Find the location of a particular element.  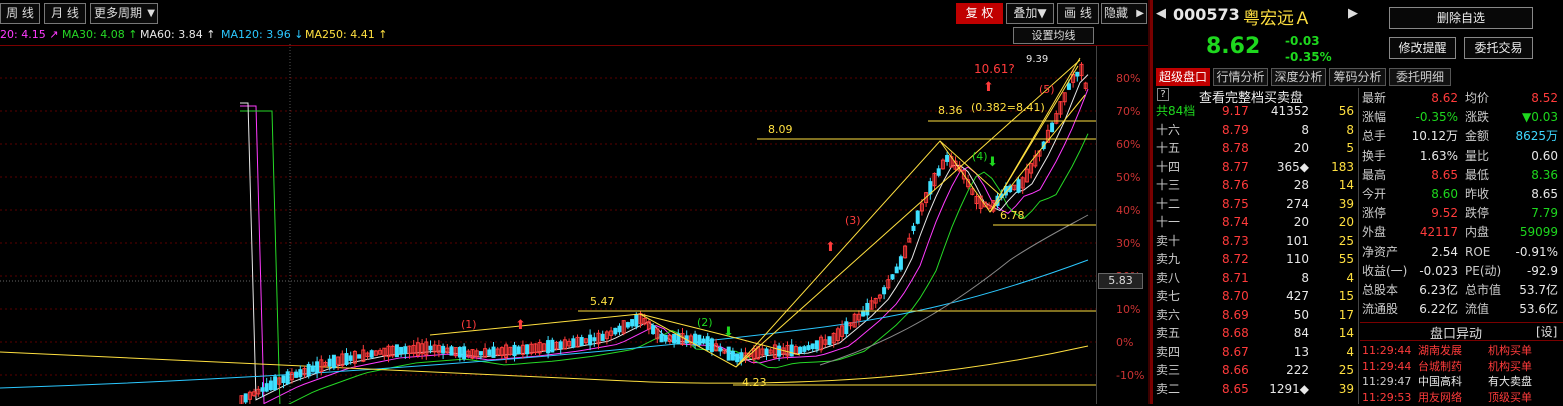

orderbook-row: 十二 8.75 274 39 is located at coordinates (1256, 204).